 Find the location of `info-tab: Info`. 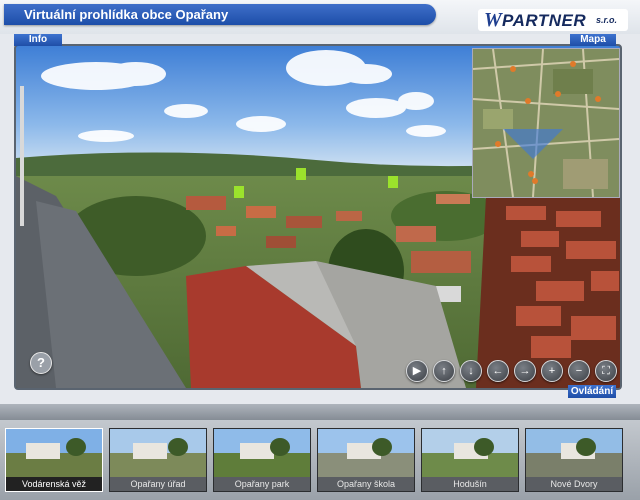

info-tab: Info is located at coordinates (38, 40).